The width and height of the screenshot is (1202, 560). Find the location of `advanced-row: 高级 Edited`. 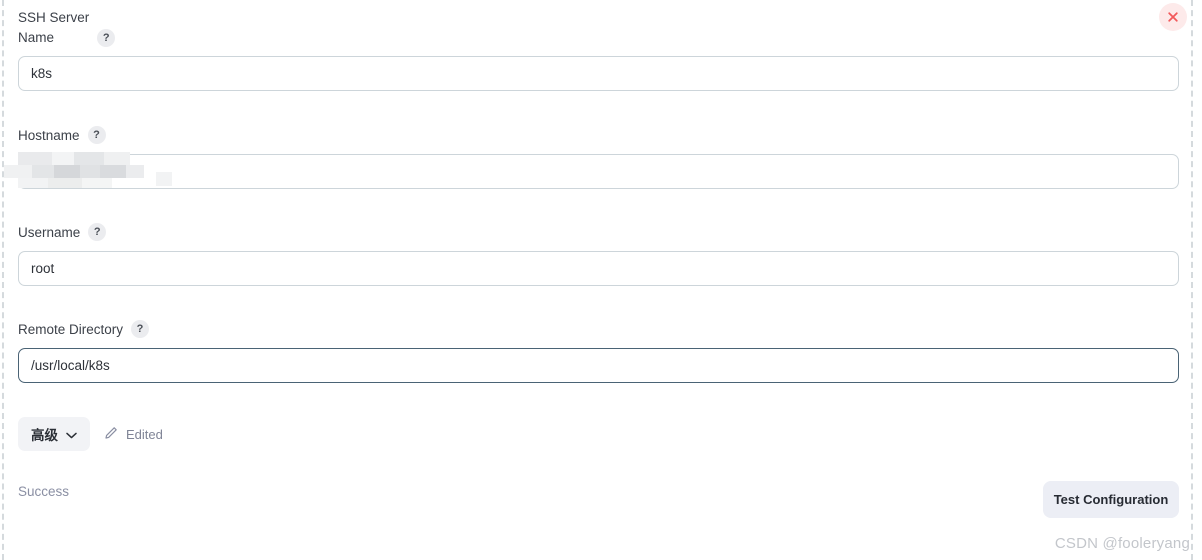

advanced-row: 高级 Edited is located at coordinates (90, 434).